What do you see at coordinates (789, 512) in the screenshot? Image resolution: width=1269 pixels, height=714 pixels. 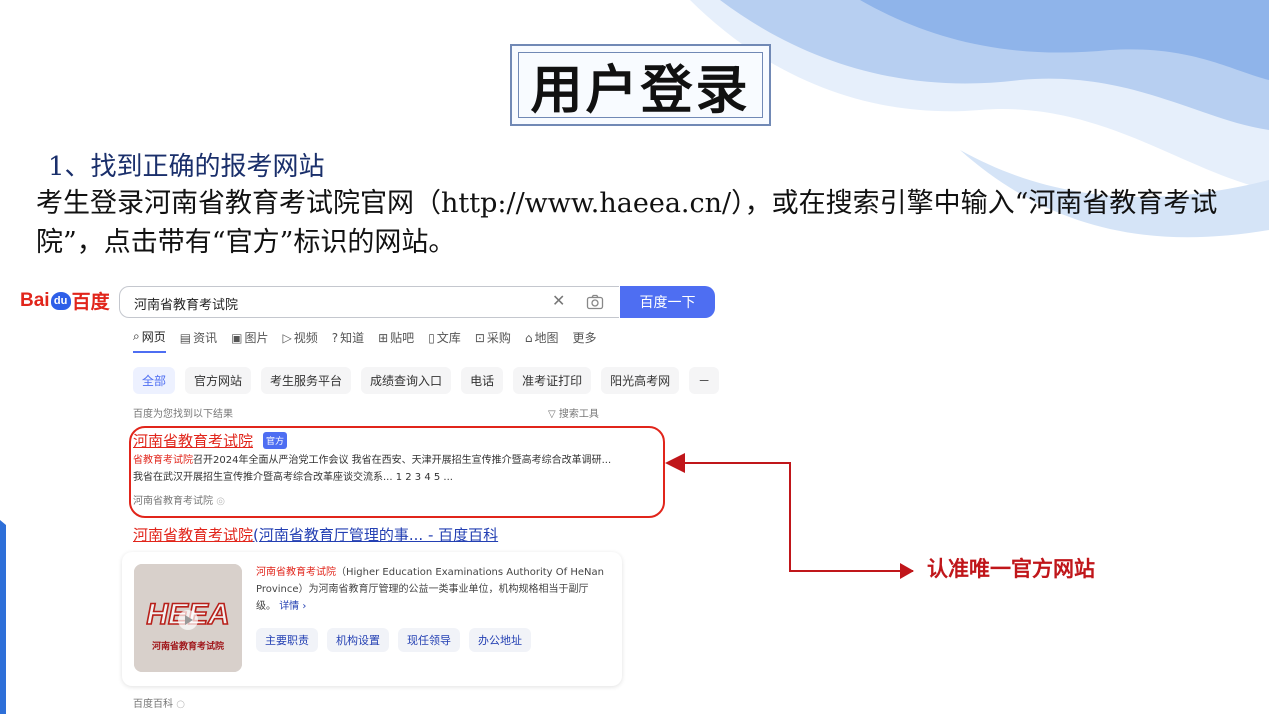 I see `arrow-line` at bounding box center [789, 512].